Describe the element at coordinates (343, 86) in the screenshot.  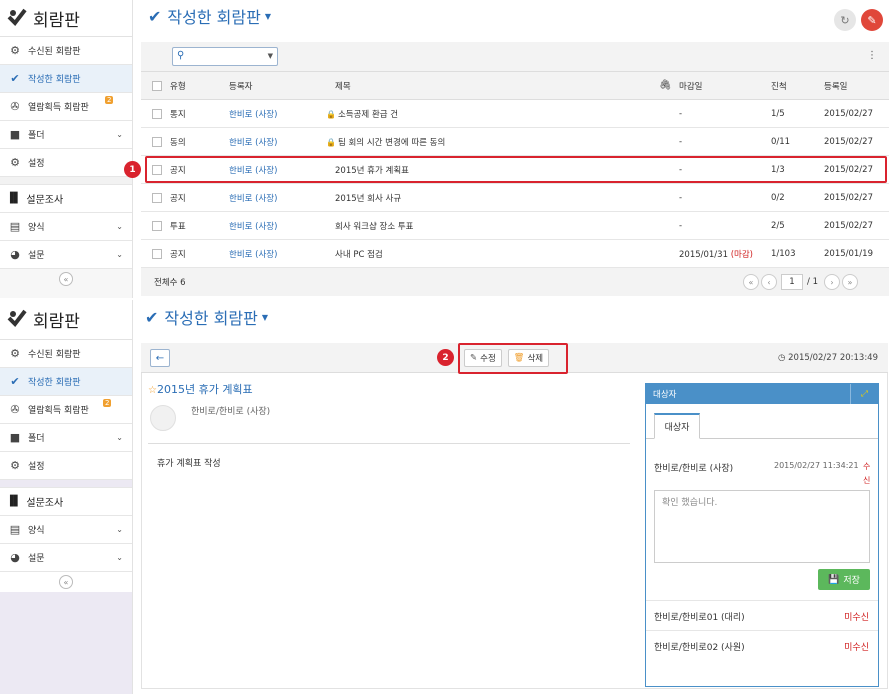
I see `col-title: 제목` at that location.